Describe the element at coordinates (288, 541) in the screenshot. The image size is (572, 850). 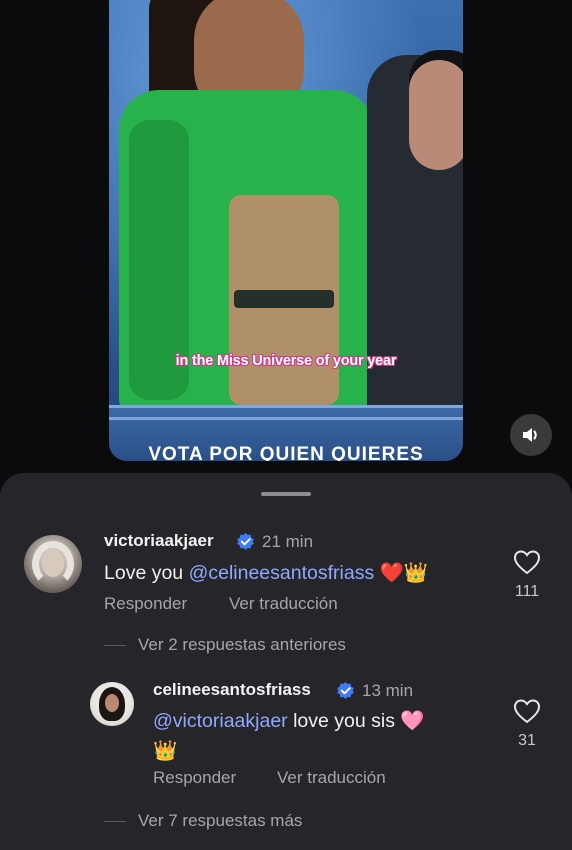
I see `comment-time: 21 min` at that location.